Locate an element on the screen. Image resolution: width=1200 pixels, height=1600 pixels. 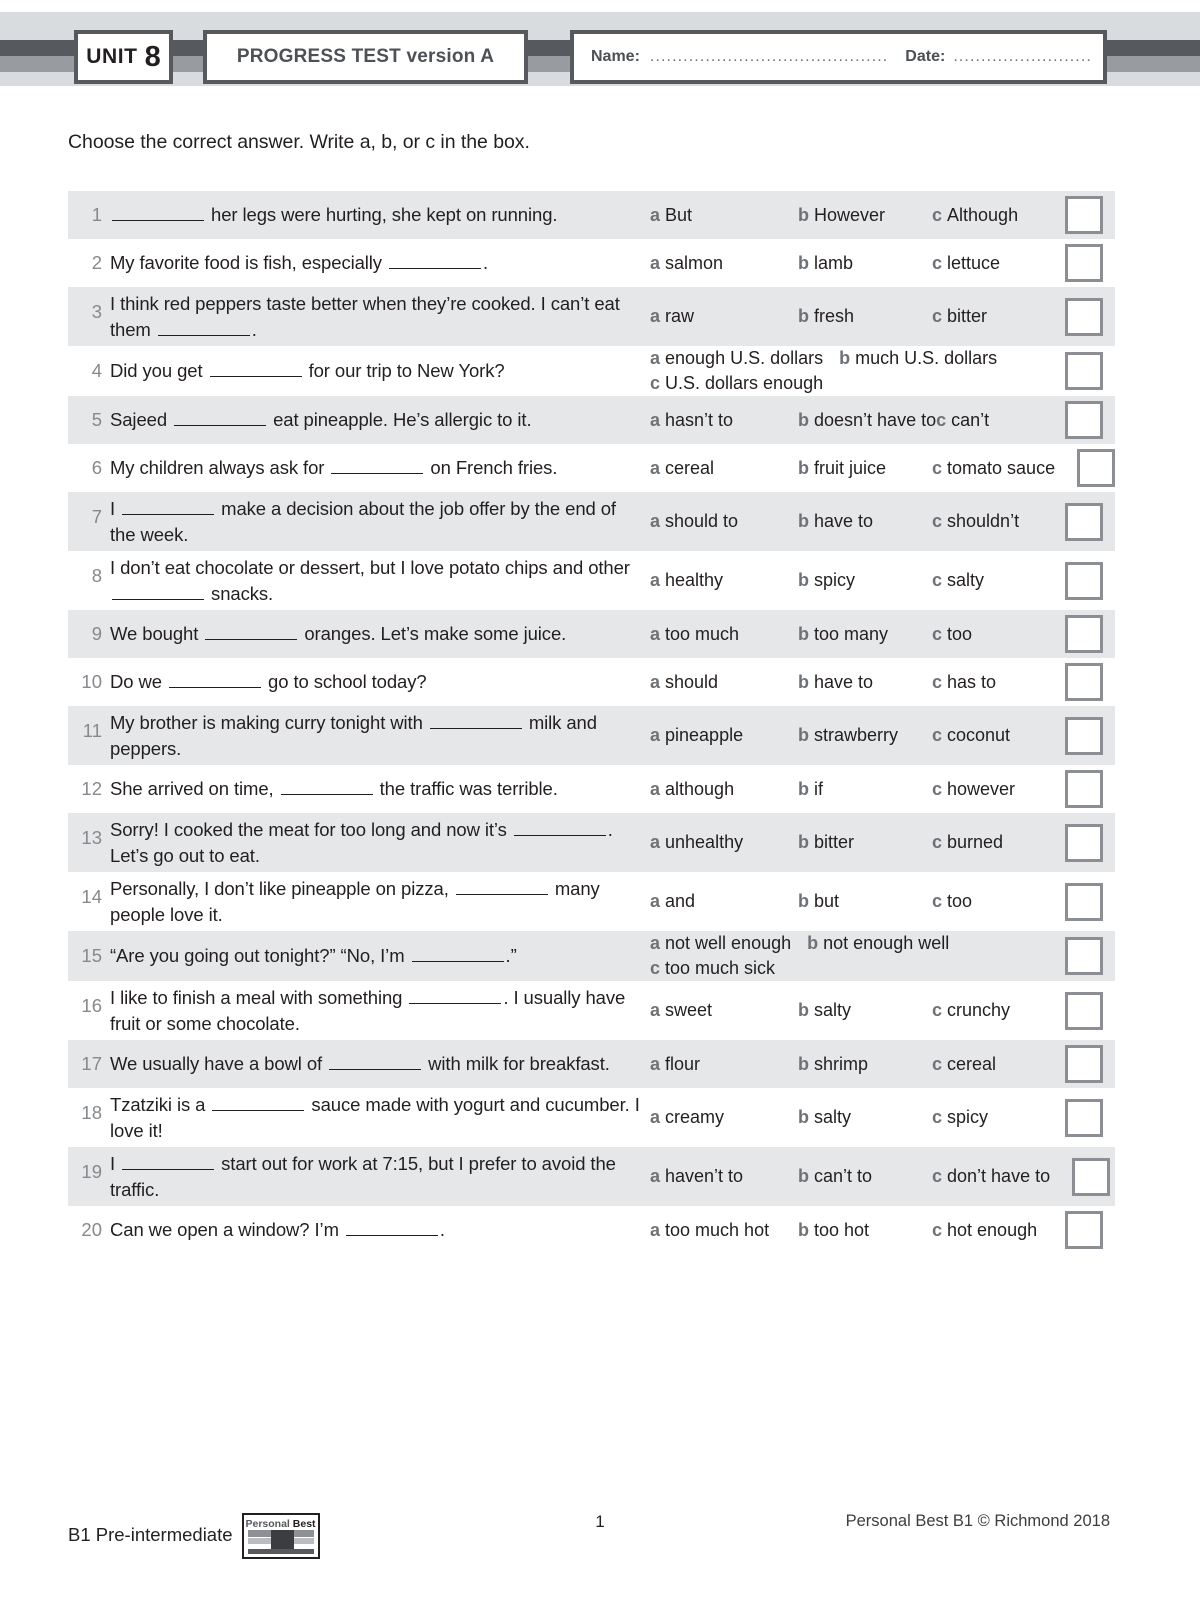
option-a: a creamy is located at coordinates (724, 1117).